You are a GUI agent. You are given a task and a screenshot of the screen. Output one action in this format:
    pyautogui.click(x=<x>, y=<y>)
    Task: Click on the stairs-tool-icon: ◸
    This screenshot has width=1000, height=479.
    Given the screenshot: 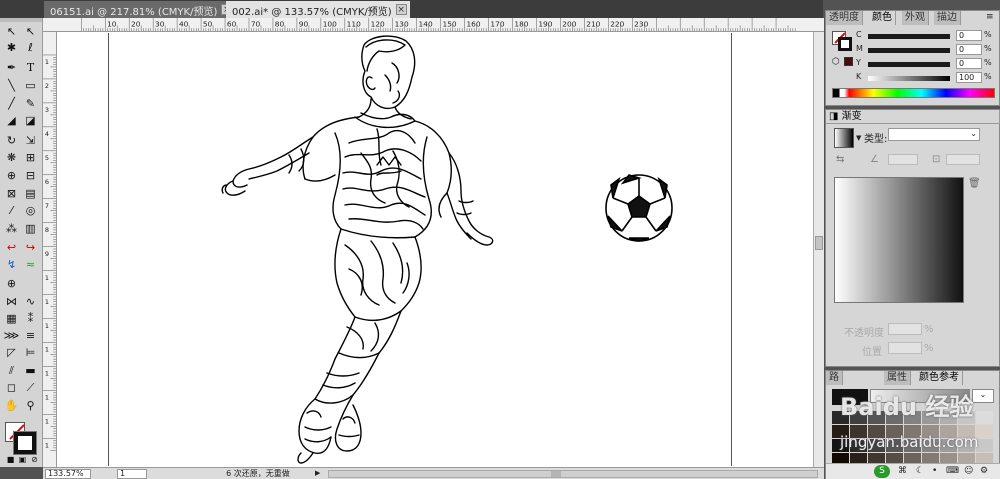 What is the action you would take?
    pyautogui.click(x=11, y=352)
    